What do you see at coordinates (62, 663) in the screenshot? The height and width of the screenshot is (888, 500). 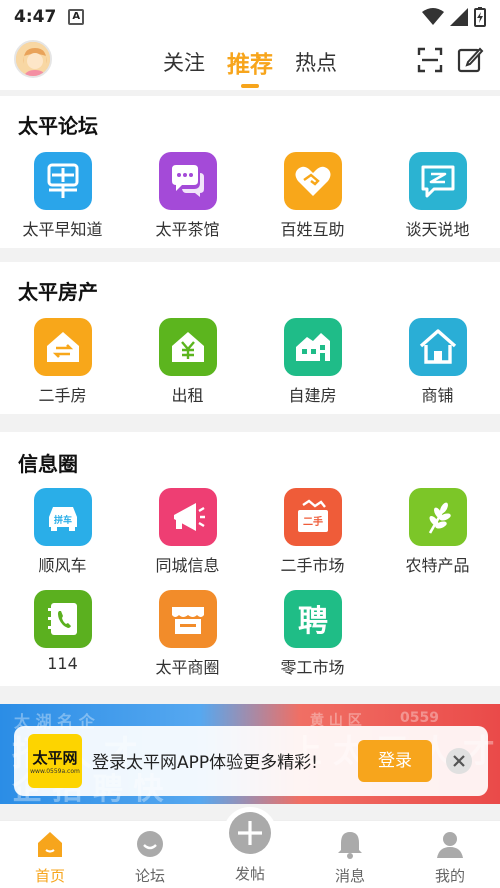 I see `grid-item-label: 114` at bounding box center [62, 663].